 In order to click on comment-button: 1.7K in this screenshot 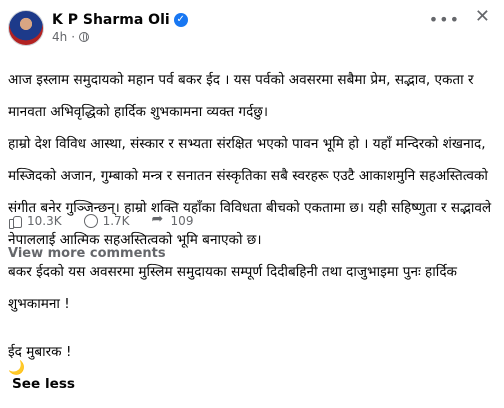, I will do `click(106, 221)`.